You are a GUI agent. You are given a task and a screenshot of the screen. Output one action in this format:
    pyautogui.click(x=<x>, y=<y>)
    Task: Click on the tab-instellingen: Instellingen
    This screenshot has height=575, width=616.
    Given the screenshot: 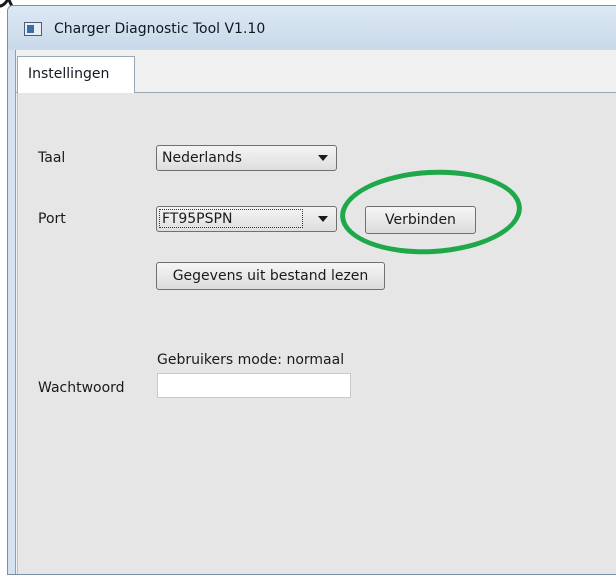 What is the action you would take?
    pyautogui.click(x=76, y=74)
    